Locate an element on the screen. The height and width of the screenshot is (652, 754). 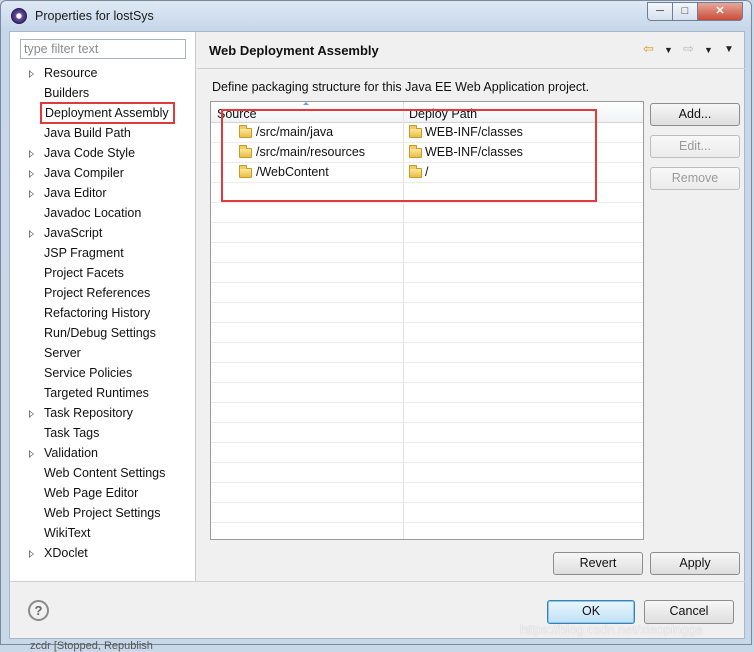
tree-item-task-tags: Task Tags is located at coordinates (102, 434).